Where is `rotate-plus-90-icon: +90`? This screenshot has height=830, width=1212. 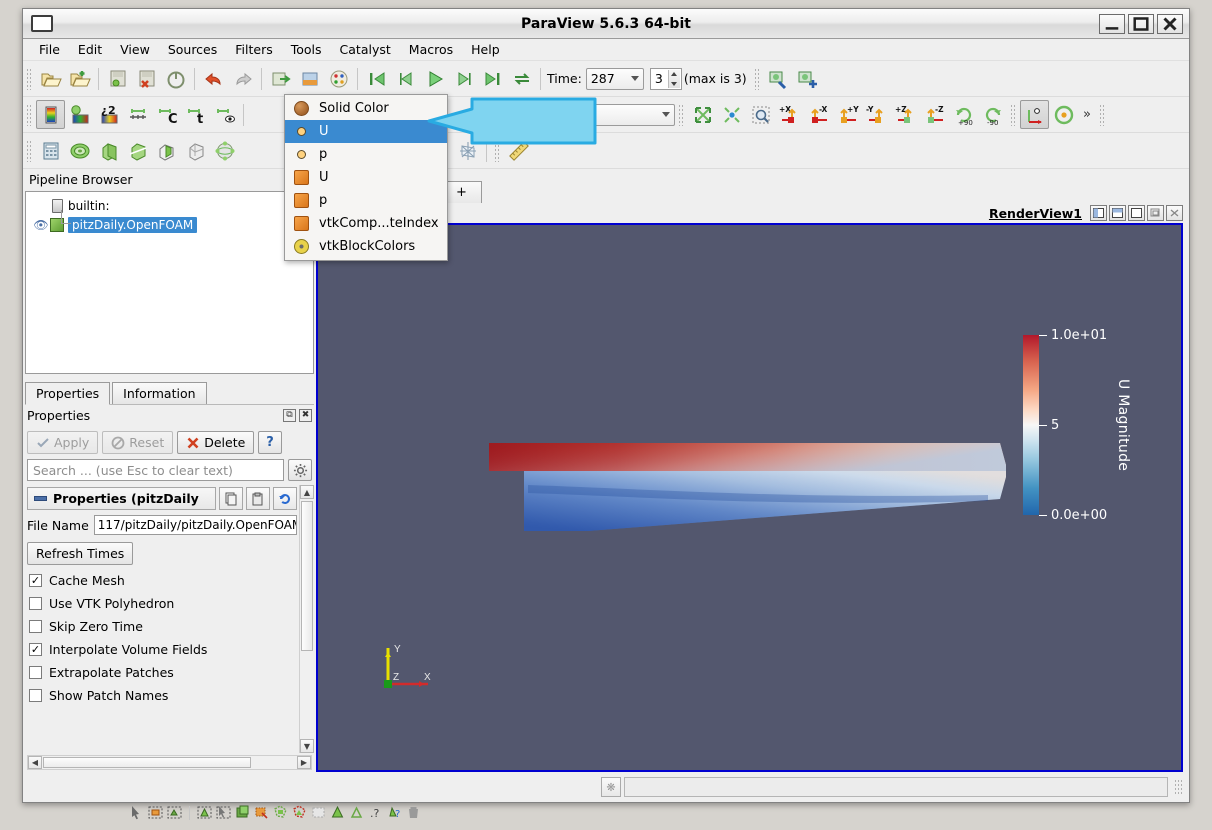
rotate-plus-90-icon: +90 is located at coordinates (963, 114).